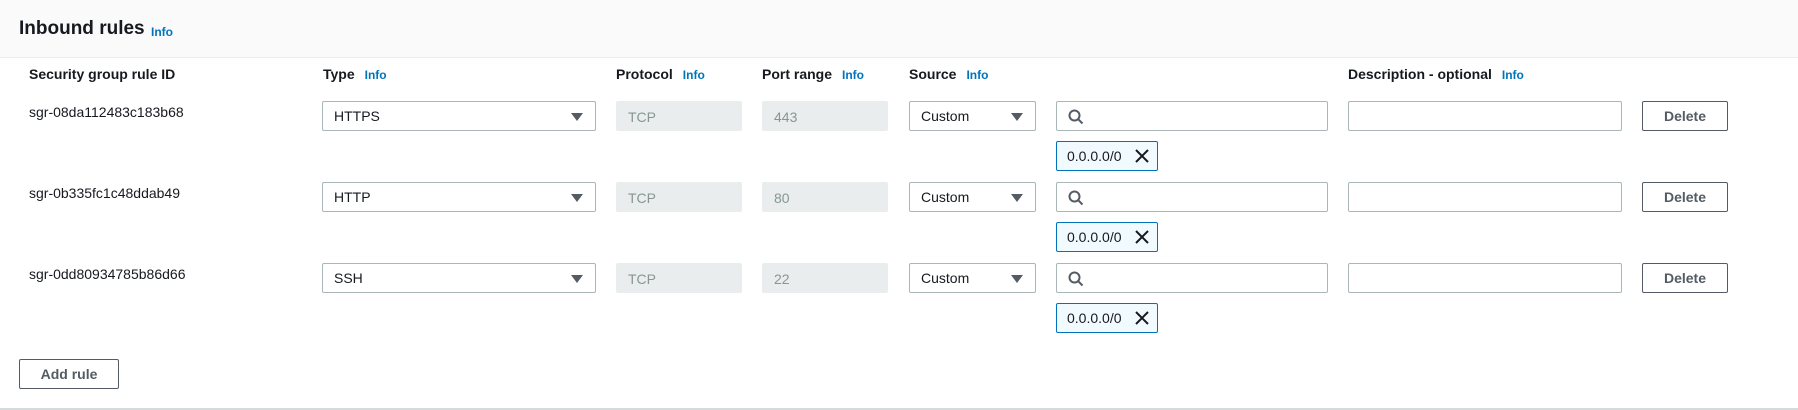 The image size is (1798, 410). I want to click on port-range-info-link: Info, so click(853, 75).